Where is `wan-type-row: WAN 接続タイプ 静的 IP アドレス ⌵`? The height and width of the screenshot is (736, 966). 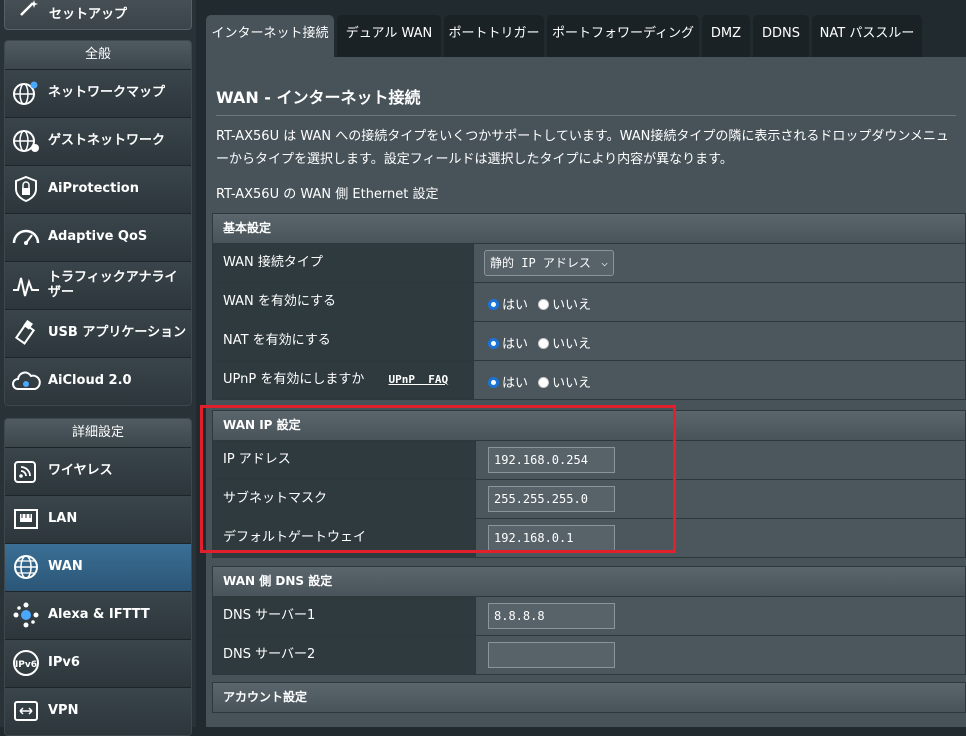 wan-type-row: WAN 接続タイプ 静的 IP アドレス ⌵ is located at coordinates (589, 263).